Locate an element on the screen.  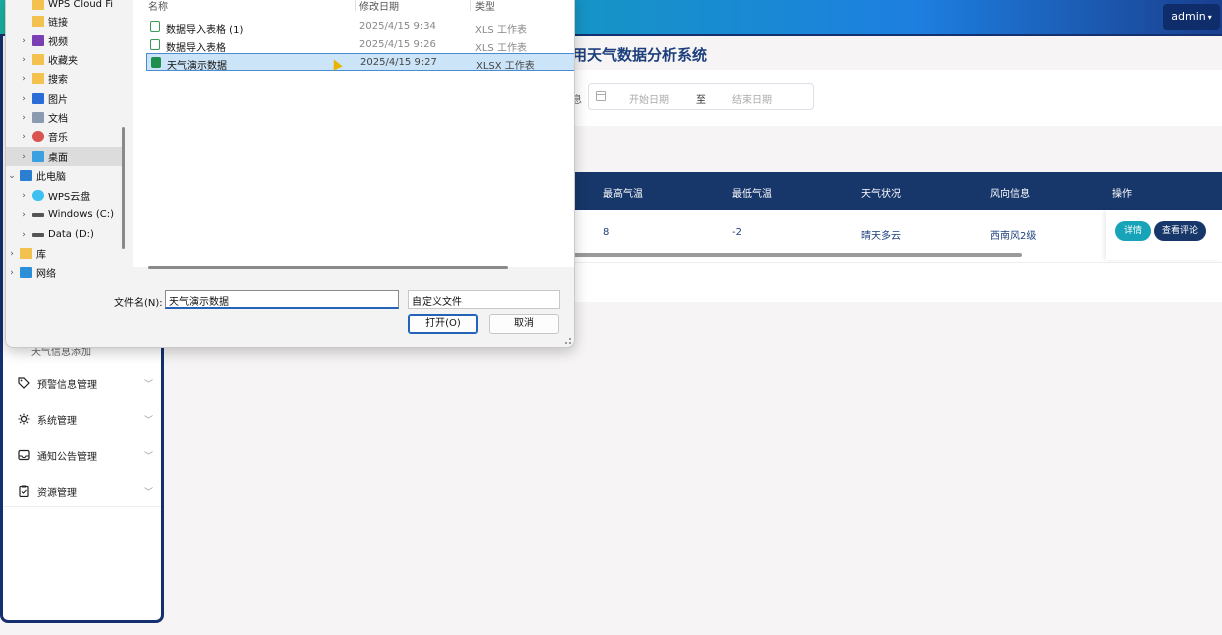
nav-item-wps-cloud-drive: › WPS云盘 is located at coordinates (64, 195).